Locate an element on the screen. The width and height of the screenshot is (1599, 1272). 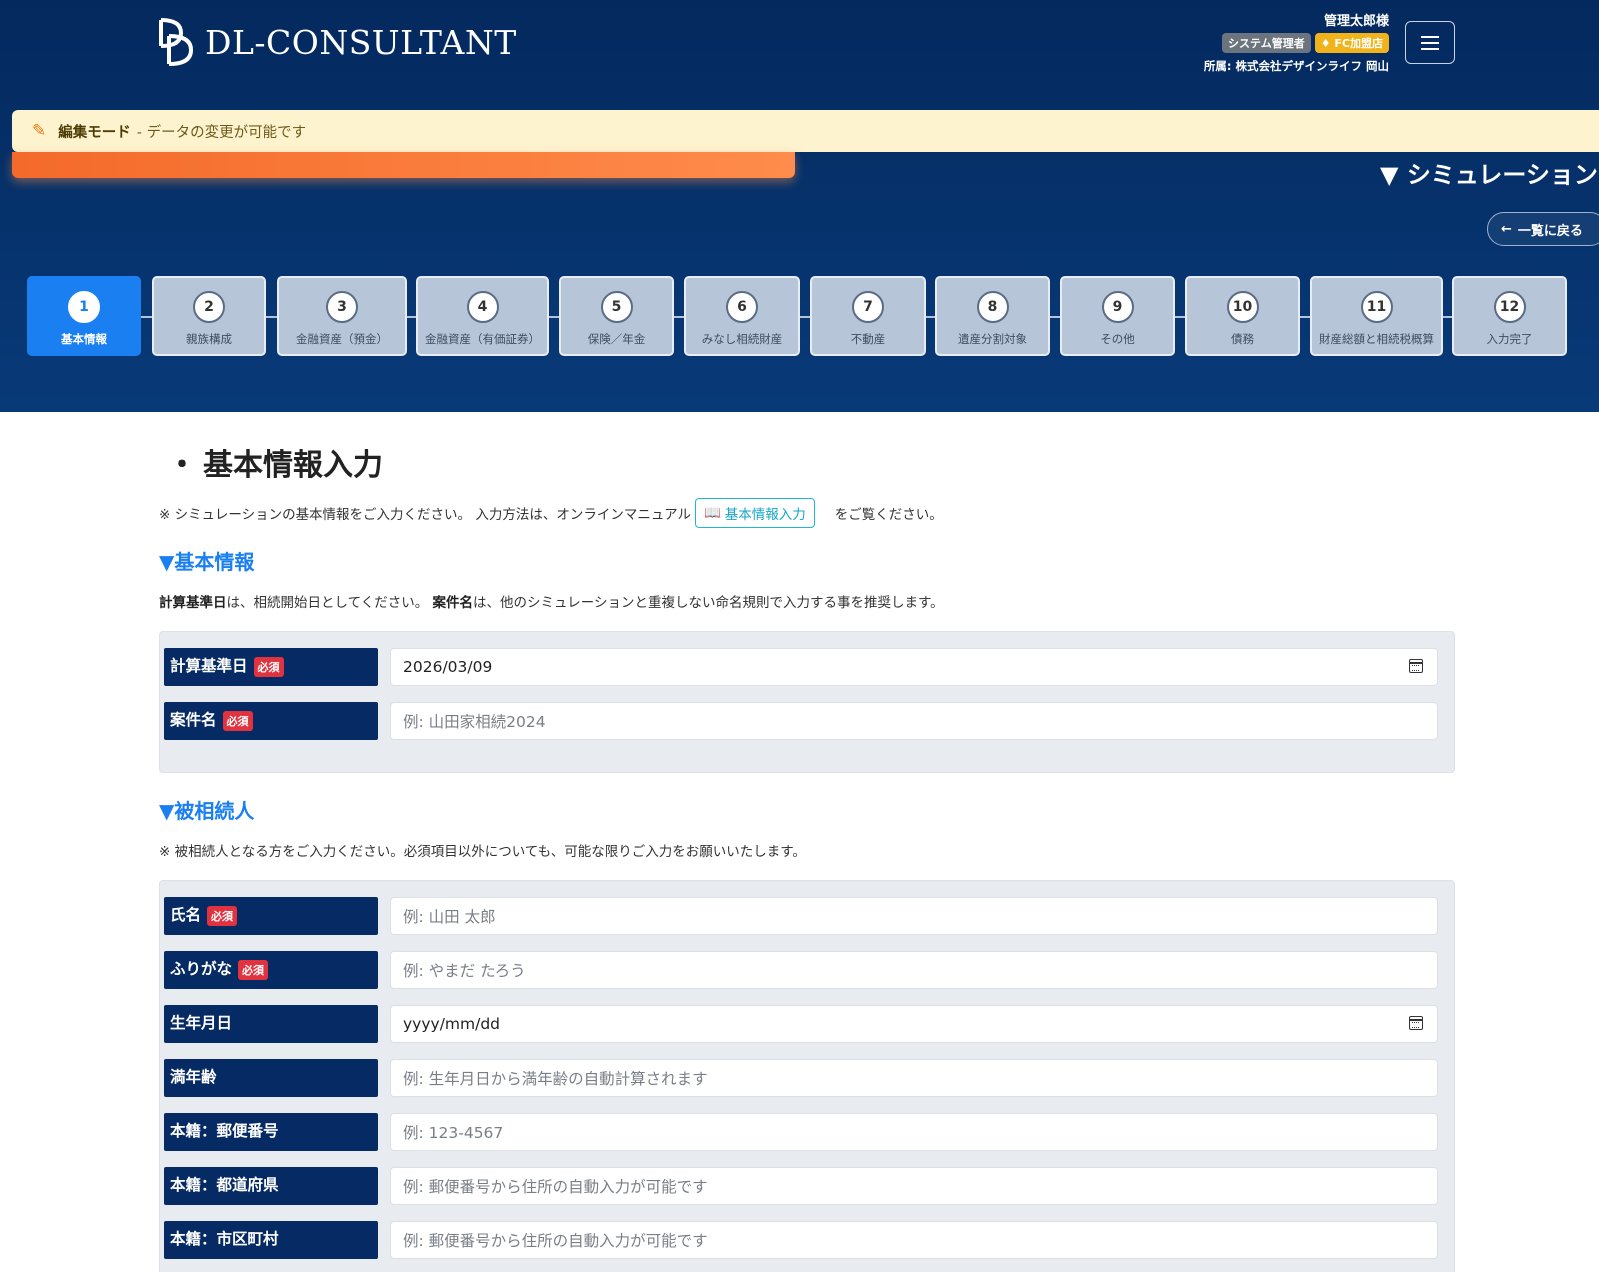
field-placeholder: yyyy/mm/dd is located at coordinates (452, 1024).